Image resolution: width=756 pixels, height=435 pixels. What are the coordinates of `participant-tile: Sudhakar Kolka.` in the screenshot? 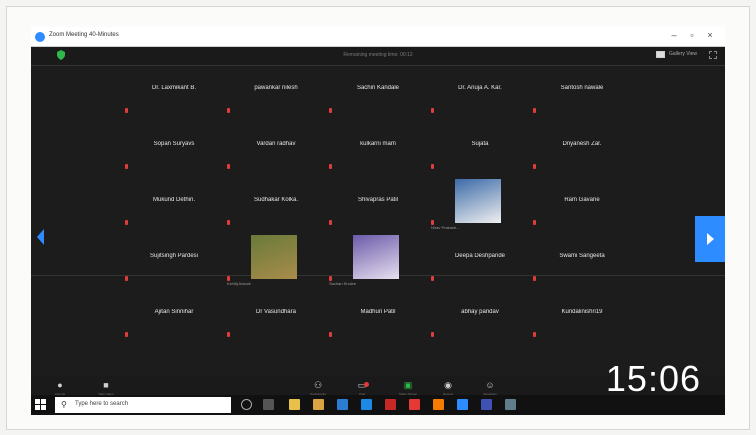 It's located at (276, 205).